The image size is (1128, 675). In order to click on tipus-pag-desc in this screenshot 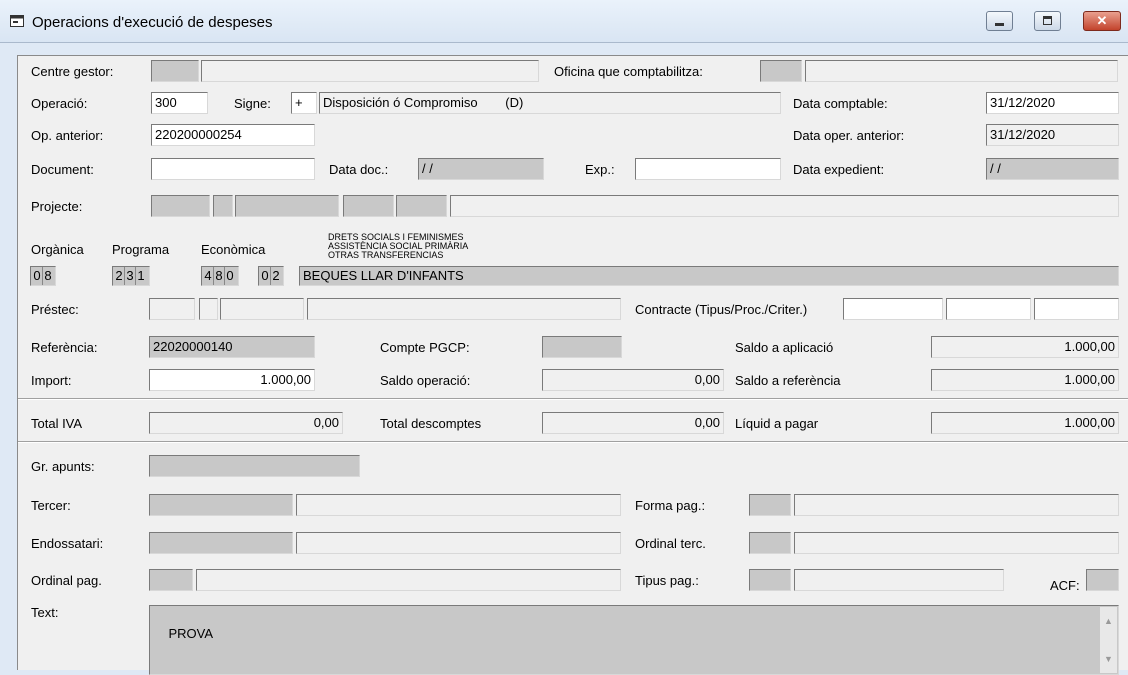, I will do `click(899, 580)`.